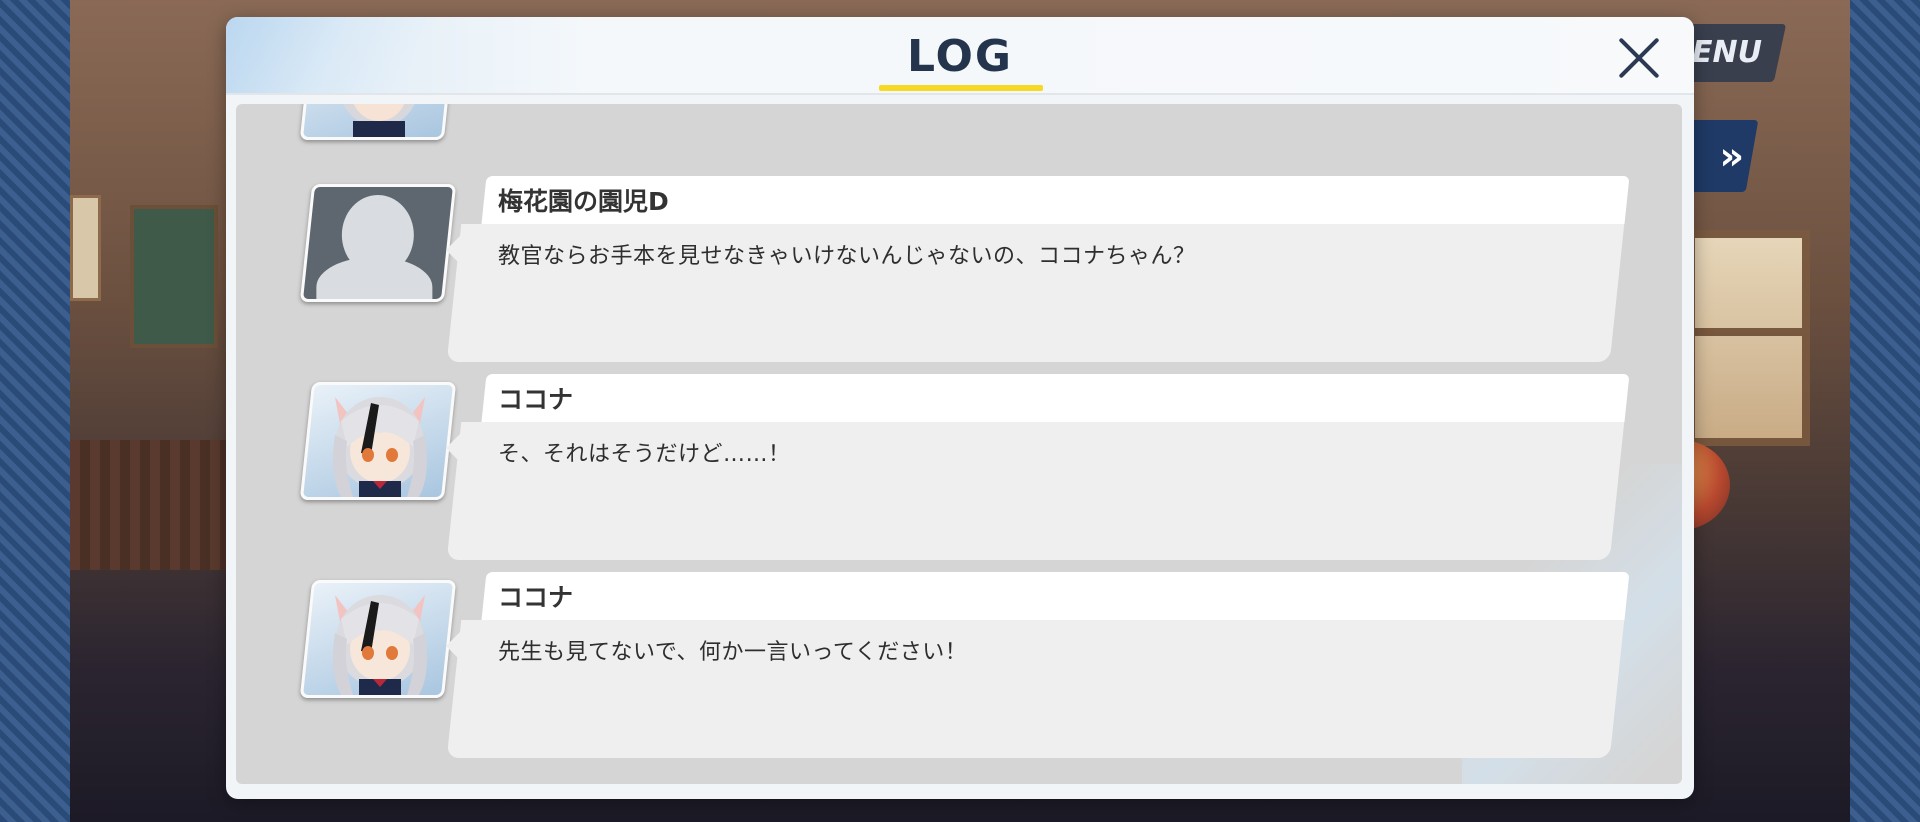 The width and height of the screenshot is (1920, 822). Describe the element at coordinates (85, 248) in the screenshot. I see `wall-poster` at that location.